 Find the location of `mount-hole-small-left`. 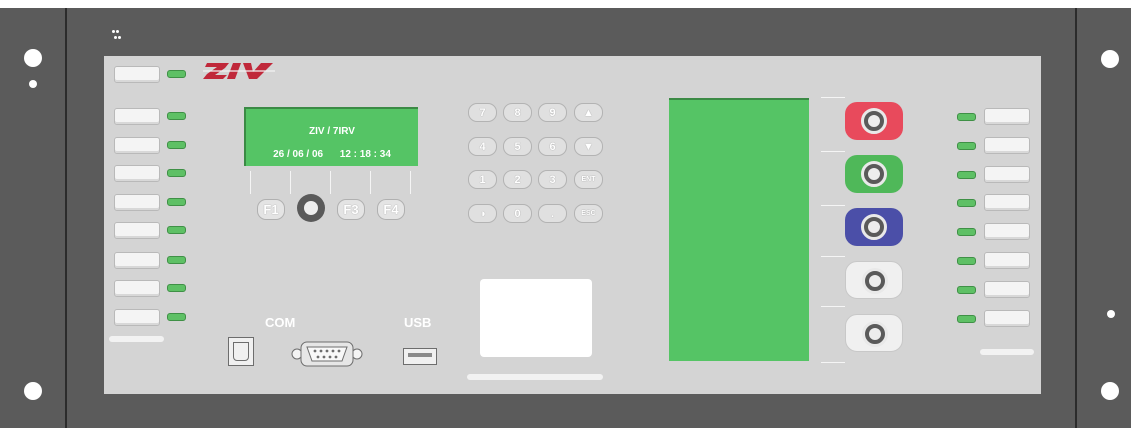

mount-hole-small-left is located at coordinates (33, 84).